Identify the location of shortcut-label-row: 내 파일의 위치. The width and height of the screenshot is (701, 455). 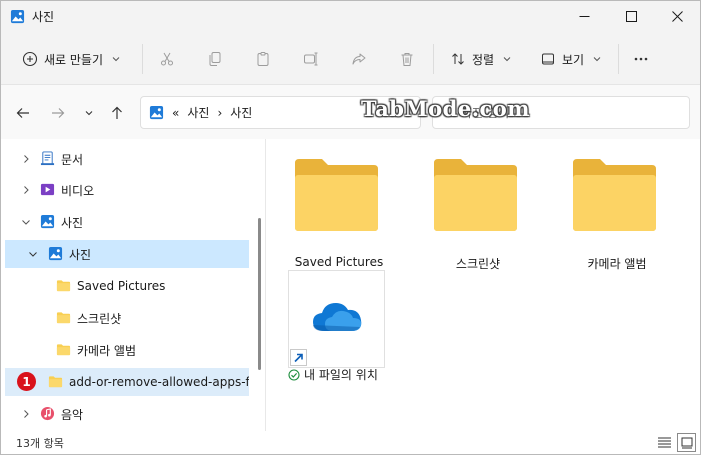
(333, 374).